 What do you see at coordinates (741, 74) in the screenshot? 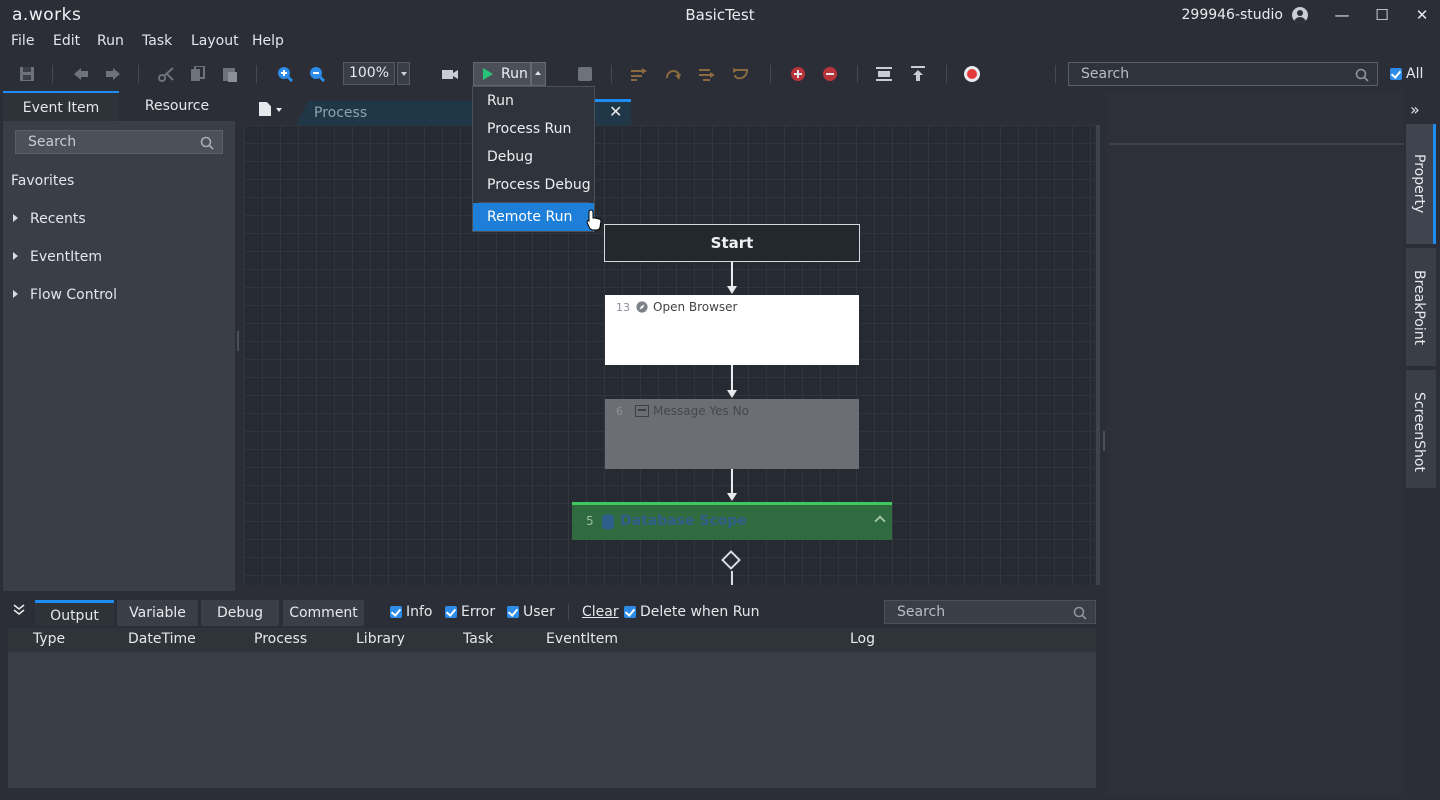
I see `step-back-icon` at bounding box center [741, 74].